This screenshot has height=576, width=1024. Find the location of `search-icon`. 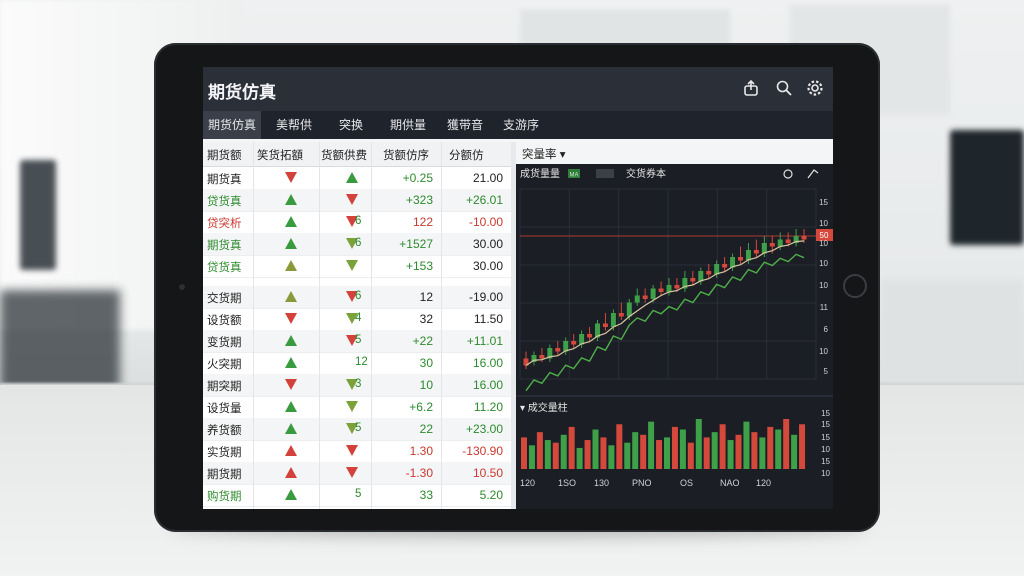

search-icon is located at coordinates (784, 89).